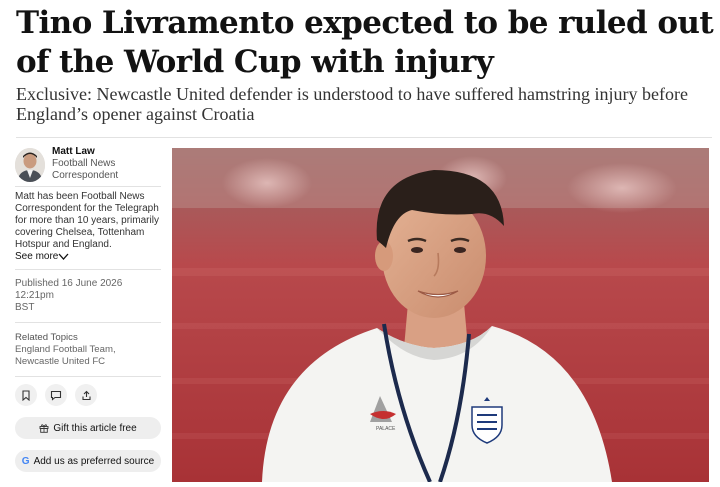 The image size is (720, 487). Describe the element at coordinates (85, 152) in the screenshot. I see `author-name: Matt Law` at that location.